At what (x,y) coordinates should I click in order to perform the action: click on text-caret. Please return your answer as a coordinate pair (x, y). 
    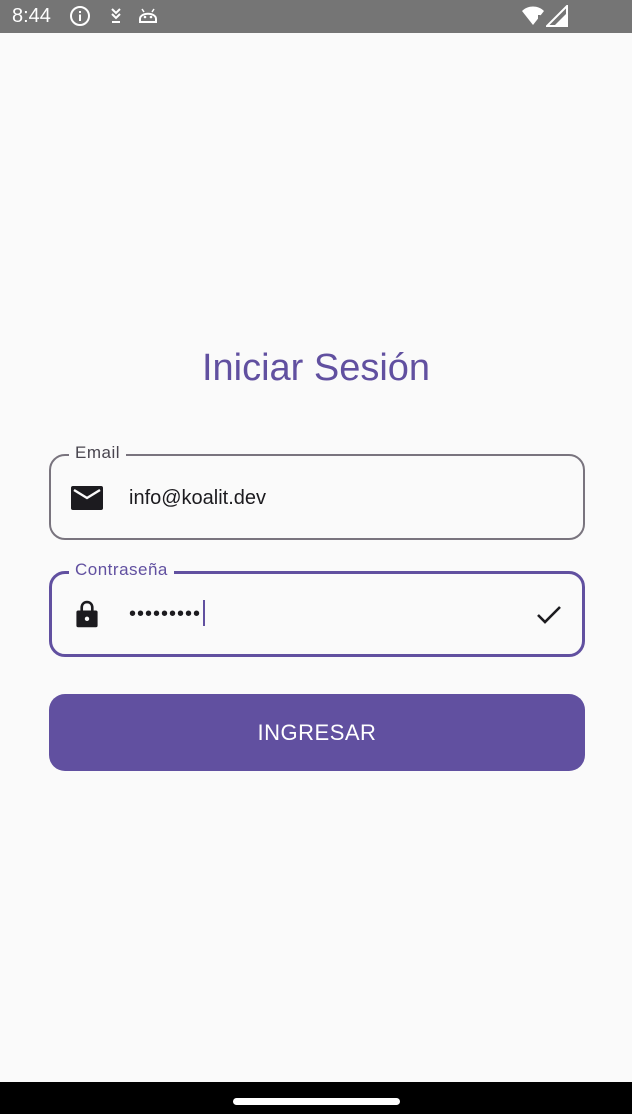
    Looking at the image, I should click on (204, 613).